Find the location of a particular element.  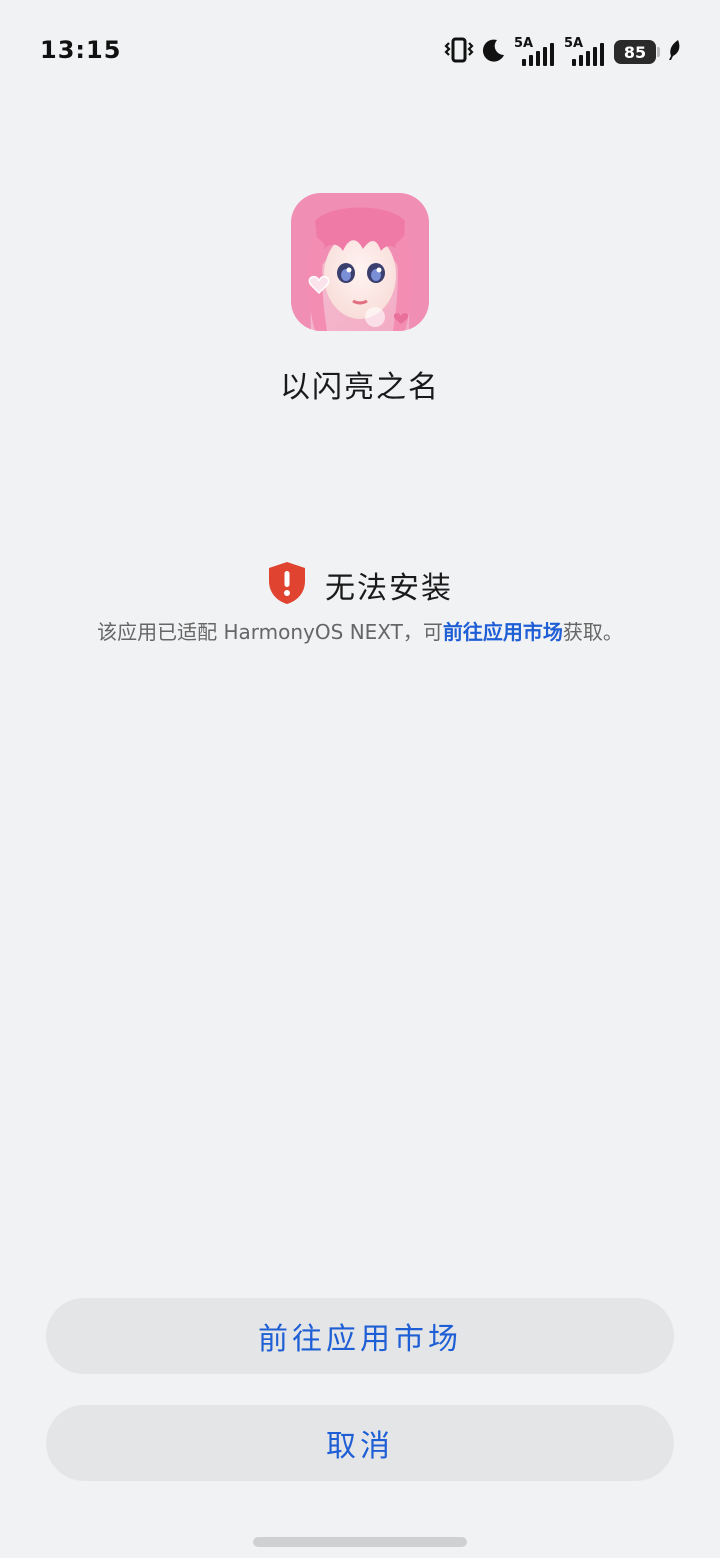

vibrate-icon is located at coordinates (459, 52).